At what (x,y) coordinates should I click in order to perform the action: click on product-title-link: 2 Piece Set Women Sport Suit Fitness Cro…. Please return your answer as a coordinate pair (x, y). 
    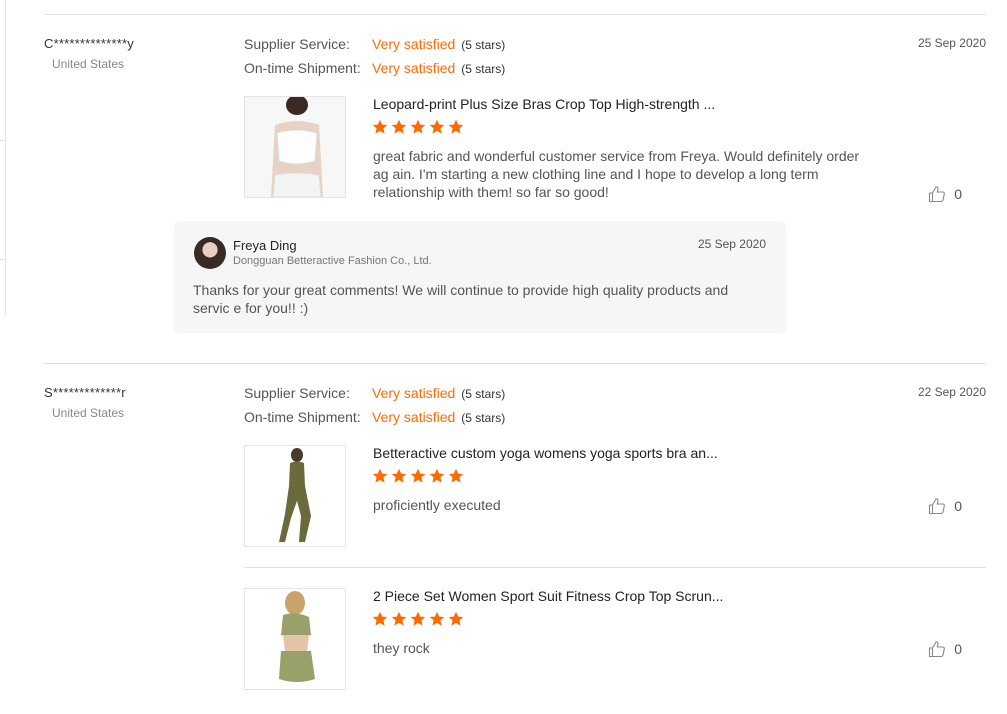
    Looking at the image, I should click on (548, 596).